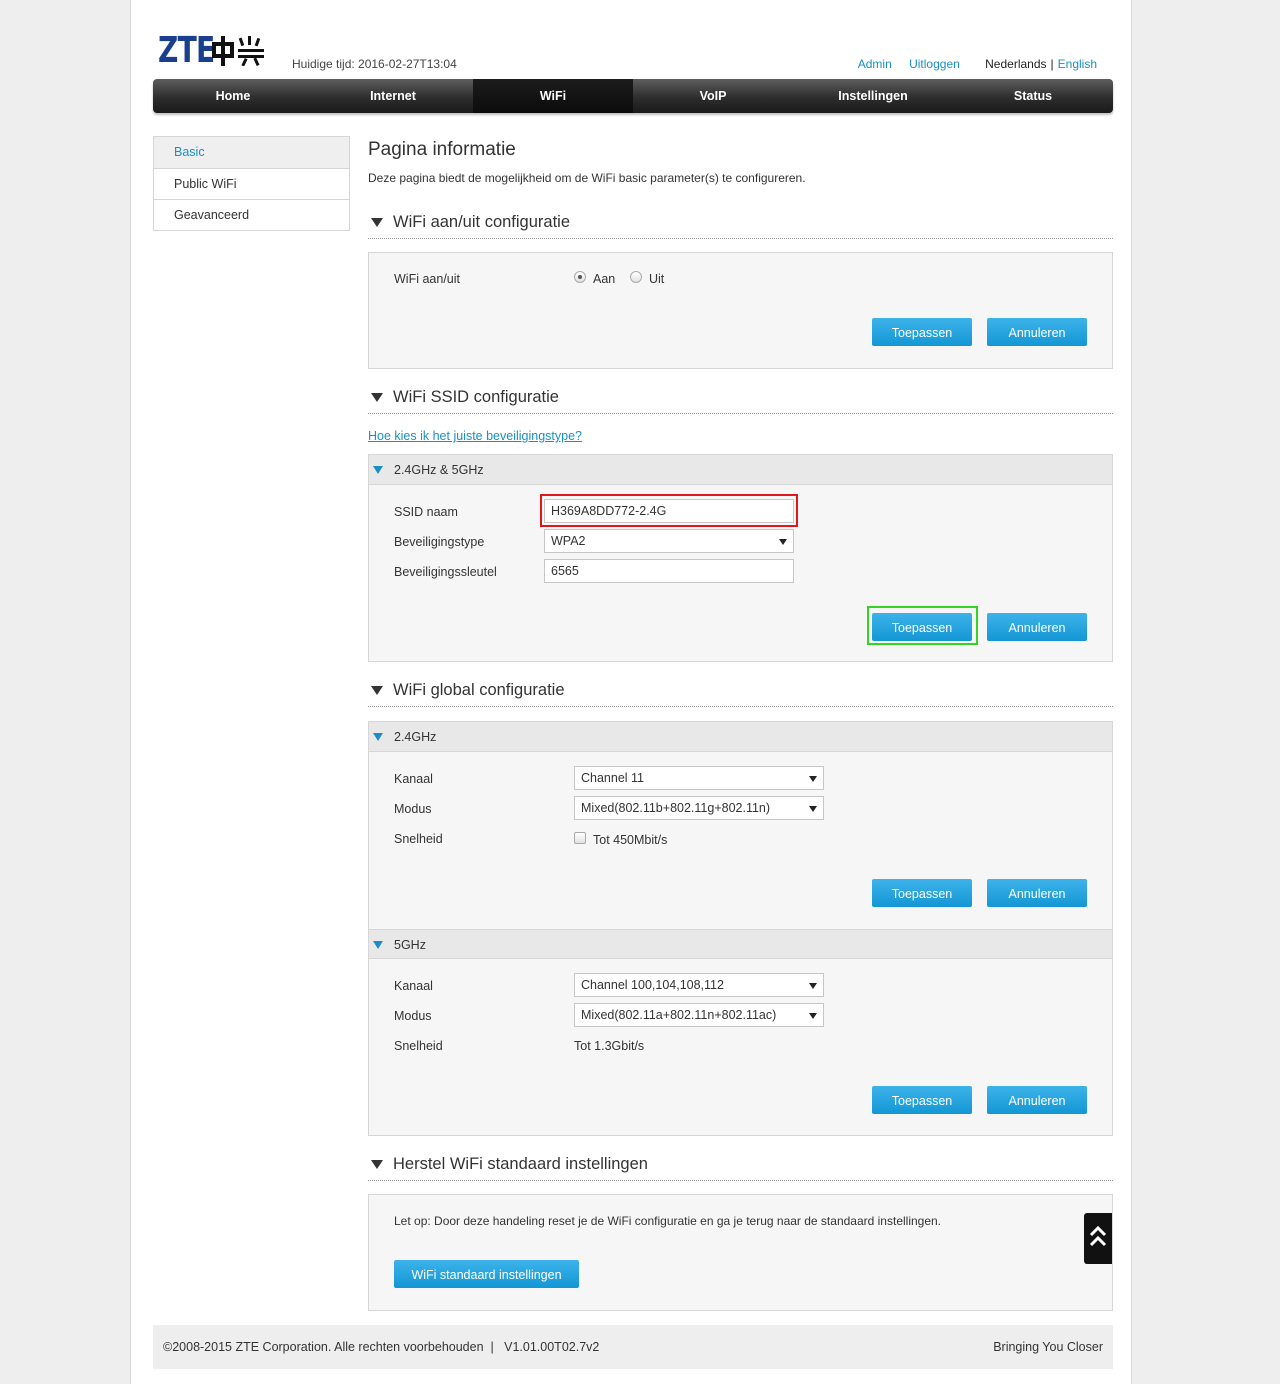 The width and height of the screenshot is (1280, 1384). What do you see at coordinates (553, 96) in the screenshot?
I see `nav-wifi: WiFi` at bounding box center [553, 96].